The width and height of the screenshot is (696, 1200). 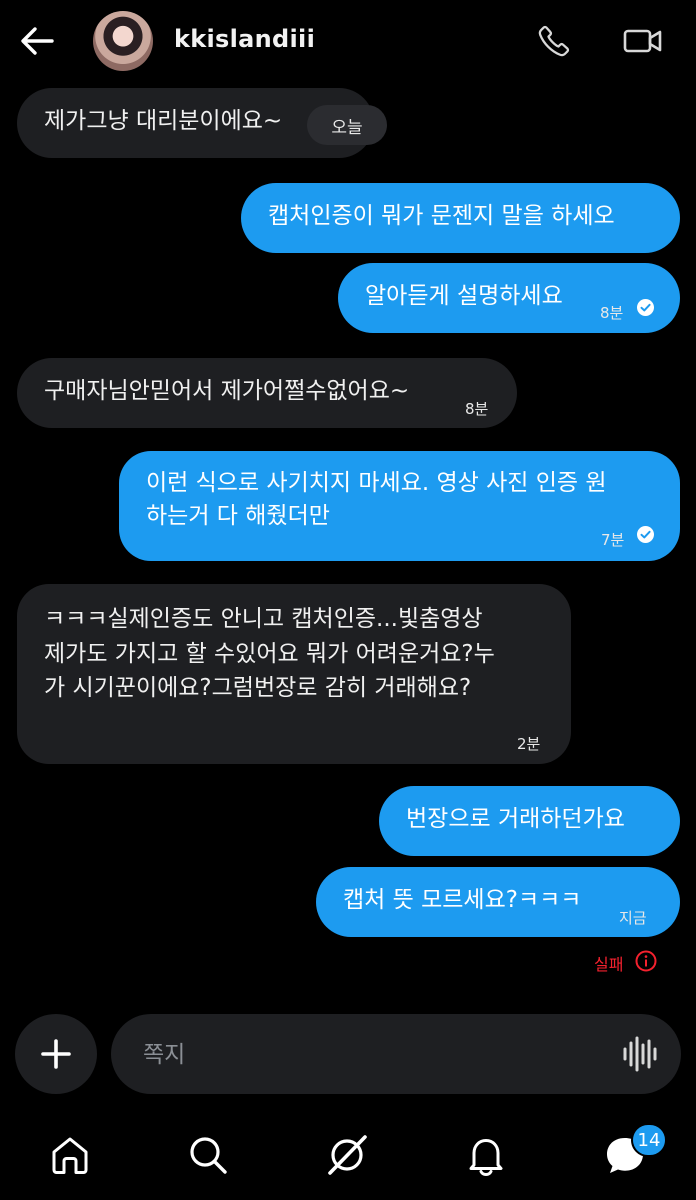 I want to click on nav-notifications, so click(x=486, y=1155).